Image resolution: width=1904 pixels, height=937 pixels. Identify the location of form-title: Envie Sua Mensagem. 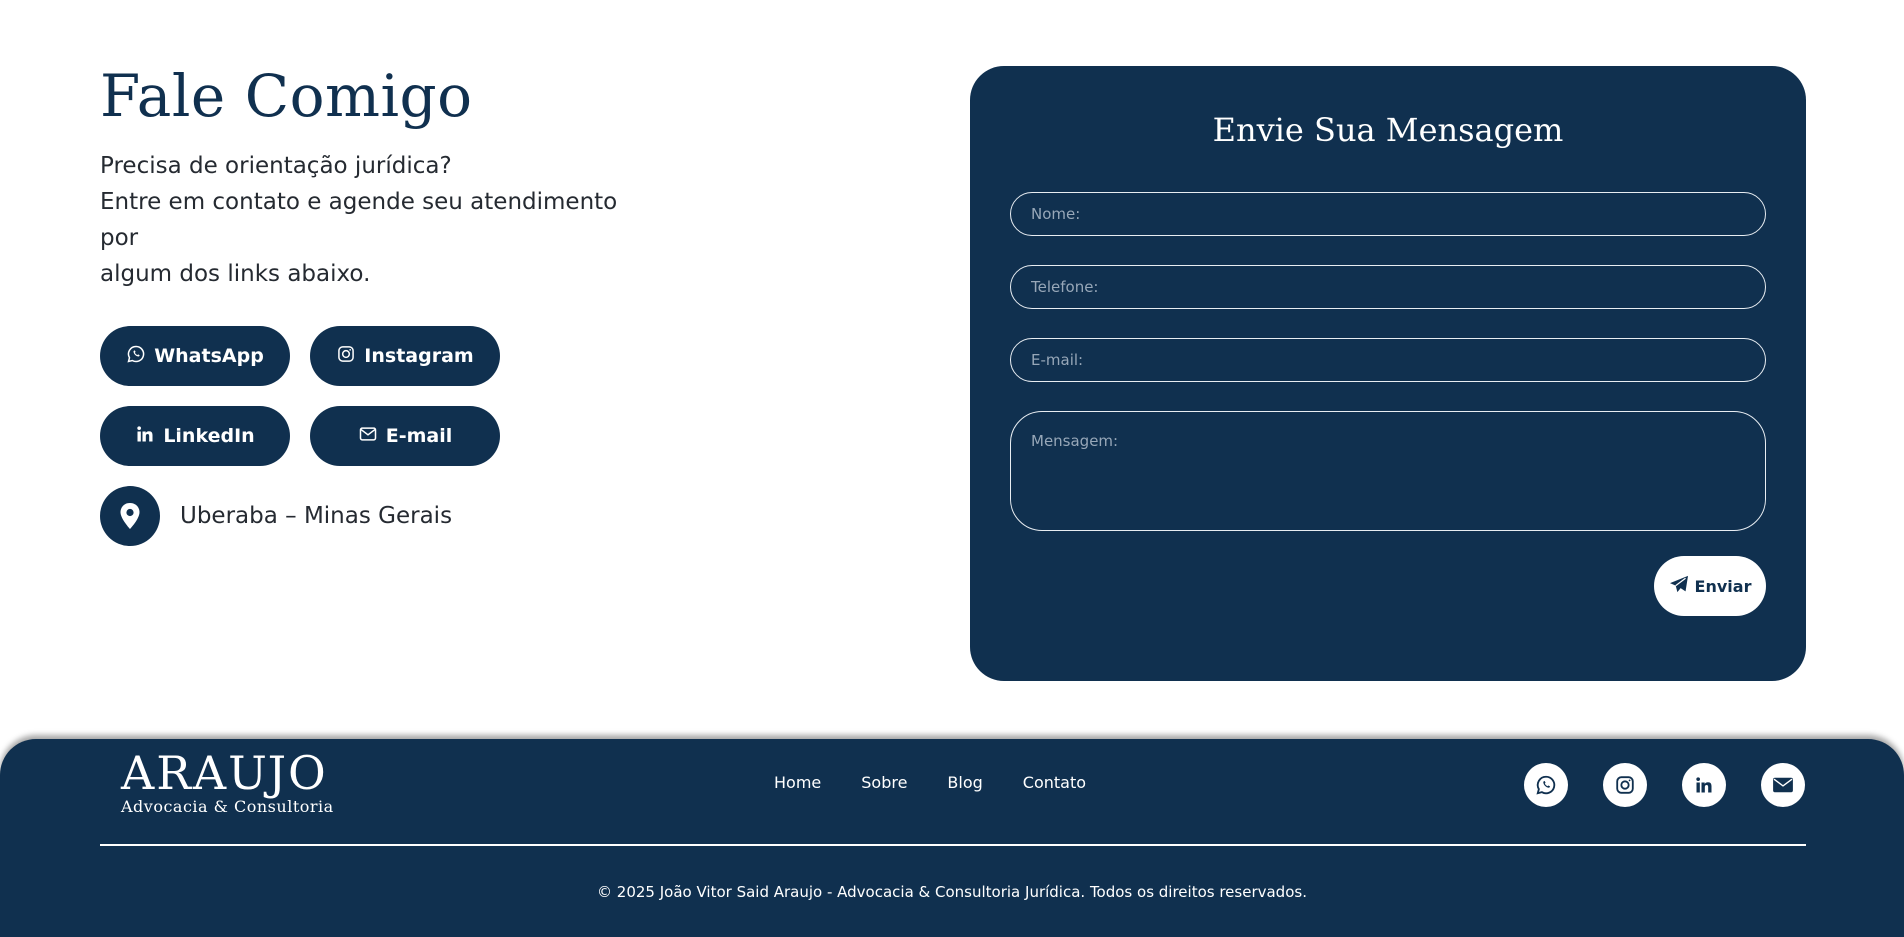
(1388, 130).